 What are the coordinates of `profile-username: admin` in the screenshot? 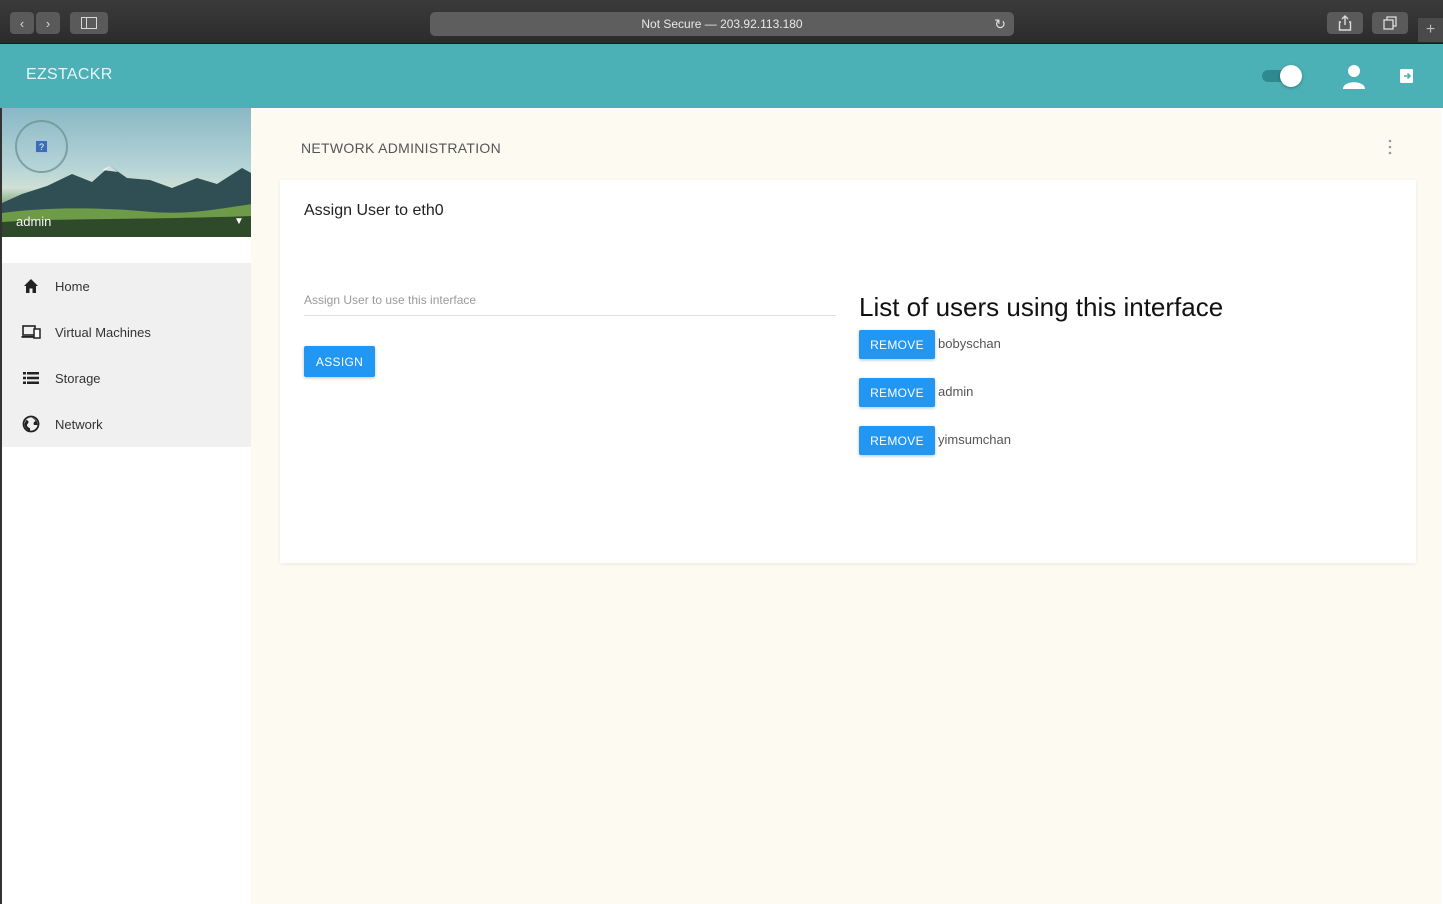 It's located at (33, 221).